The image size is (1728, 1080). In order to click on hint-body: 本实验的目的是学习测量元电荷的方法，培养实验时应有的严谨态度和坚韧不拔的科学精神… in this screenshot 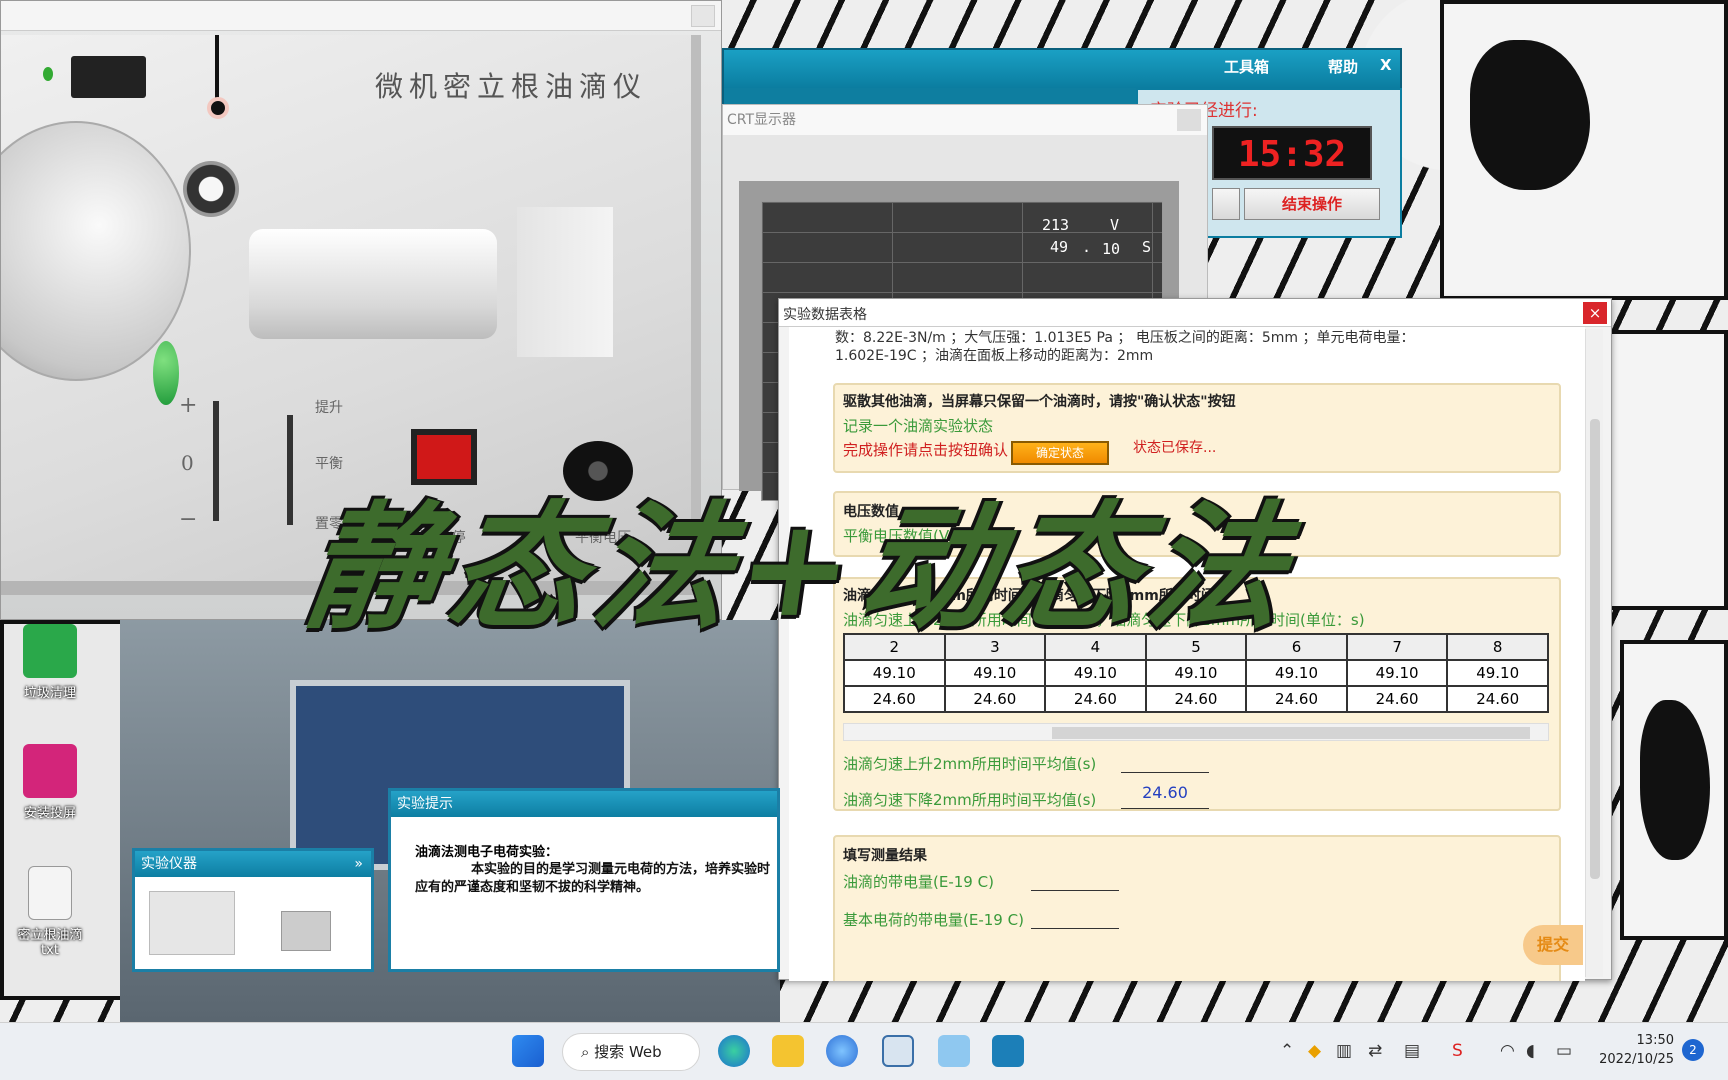, I will do `click(593, 878)`.